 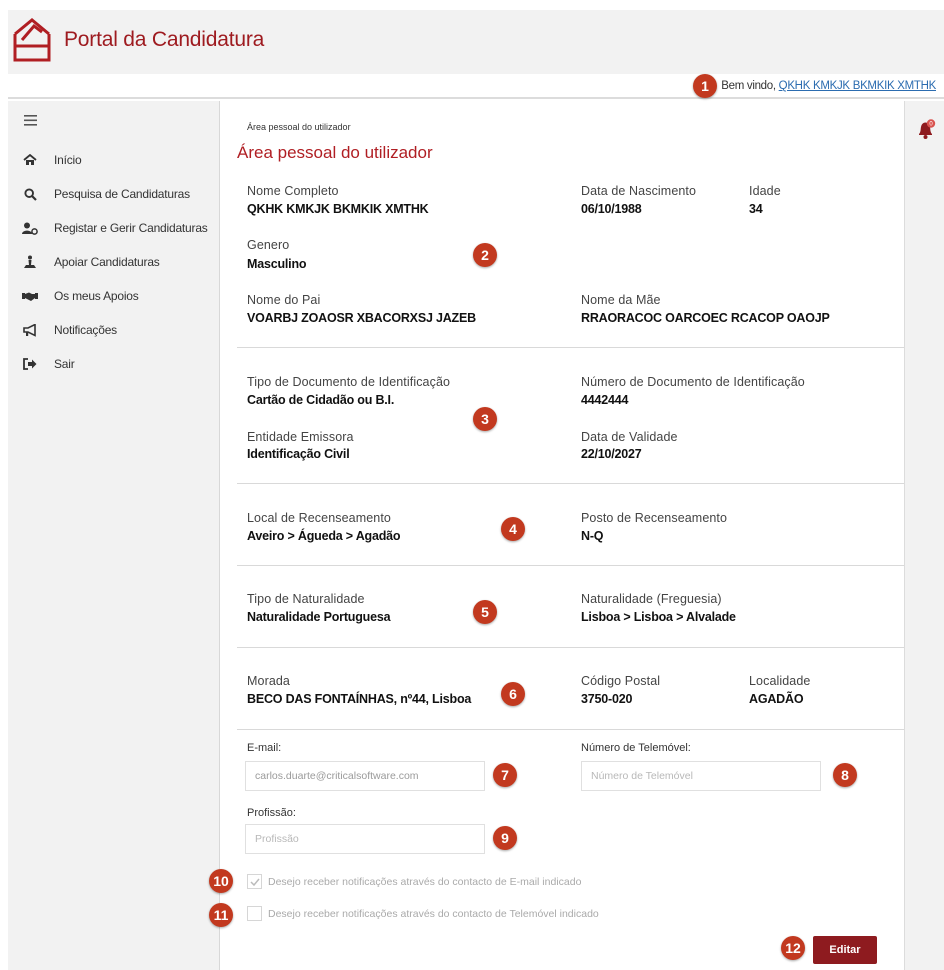 What do you see at coordinates (284, 300) in the screenshot?
I see `label-nome-pai: Nome do Pai` at bounding box center [284, 300].